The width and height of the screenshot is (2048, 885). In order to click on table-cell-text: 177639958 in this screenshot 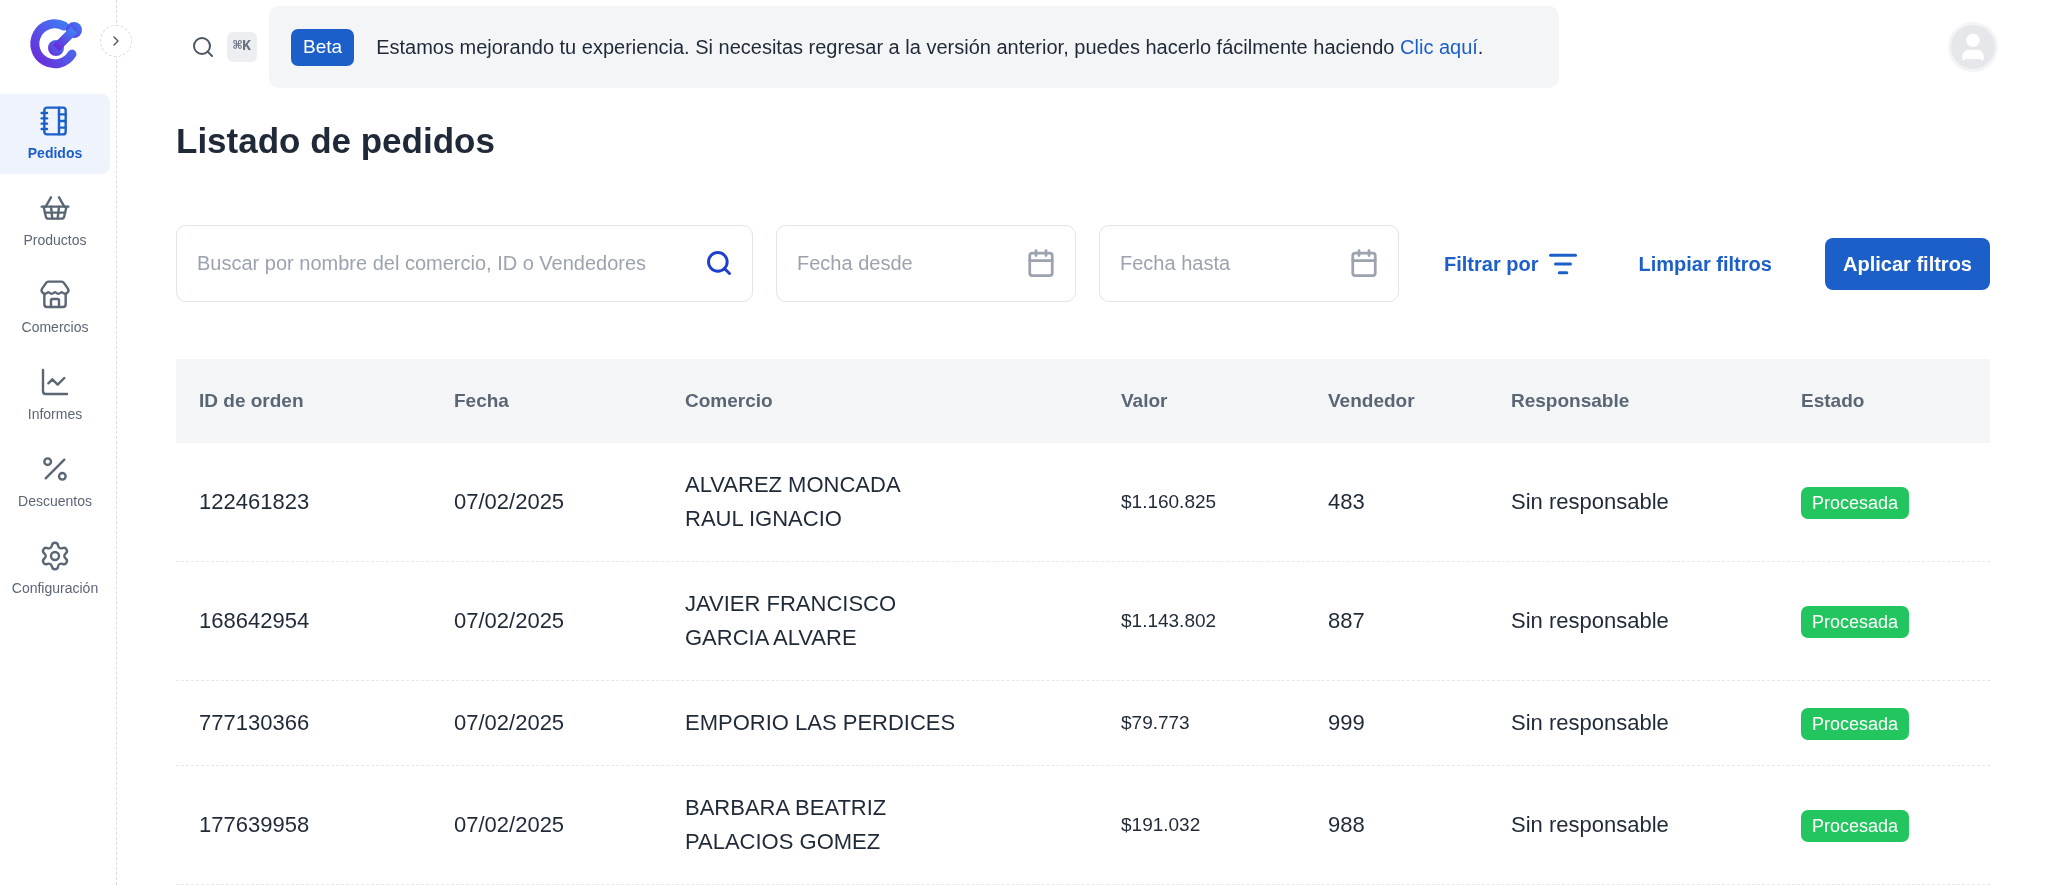, I will do `click(255, 825)`.